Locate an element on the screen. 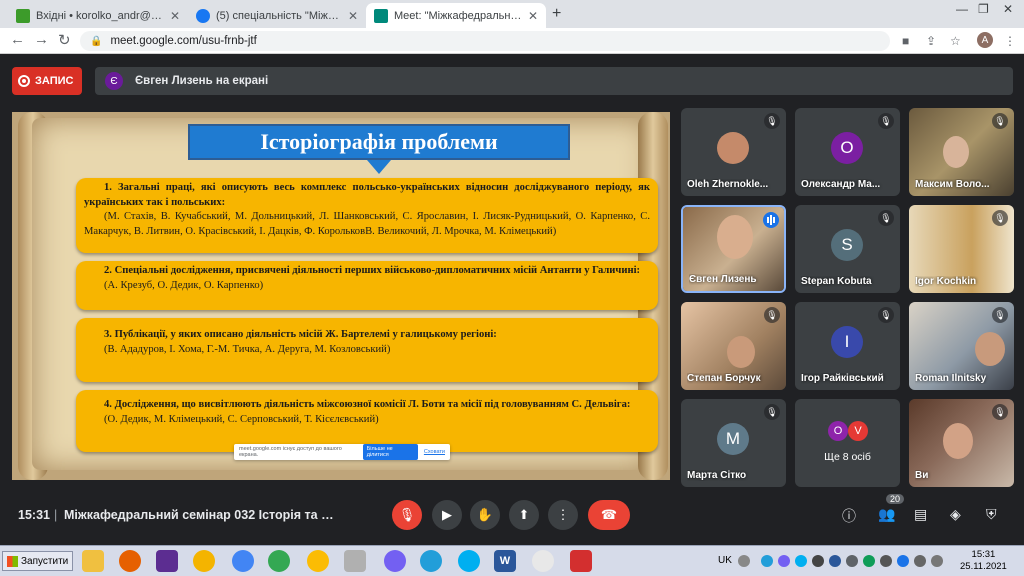  os-taskbar: Запустити W UK 15:31 25.11.2021 is located at coordinates (512, 560).